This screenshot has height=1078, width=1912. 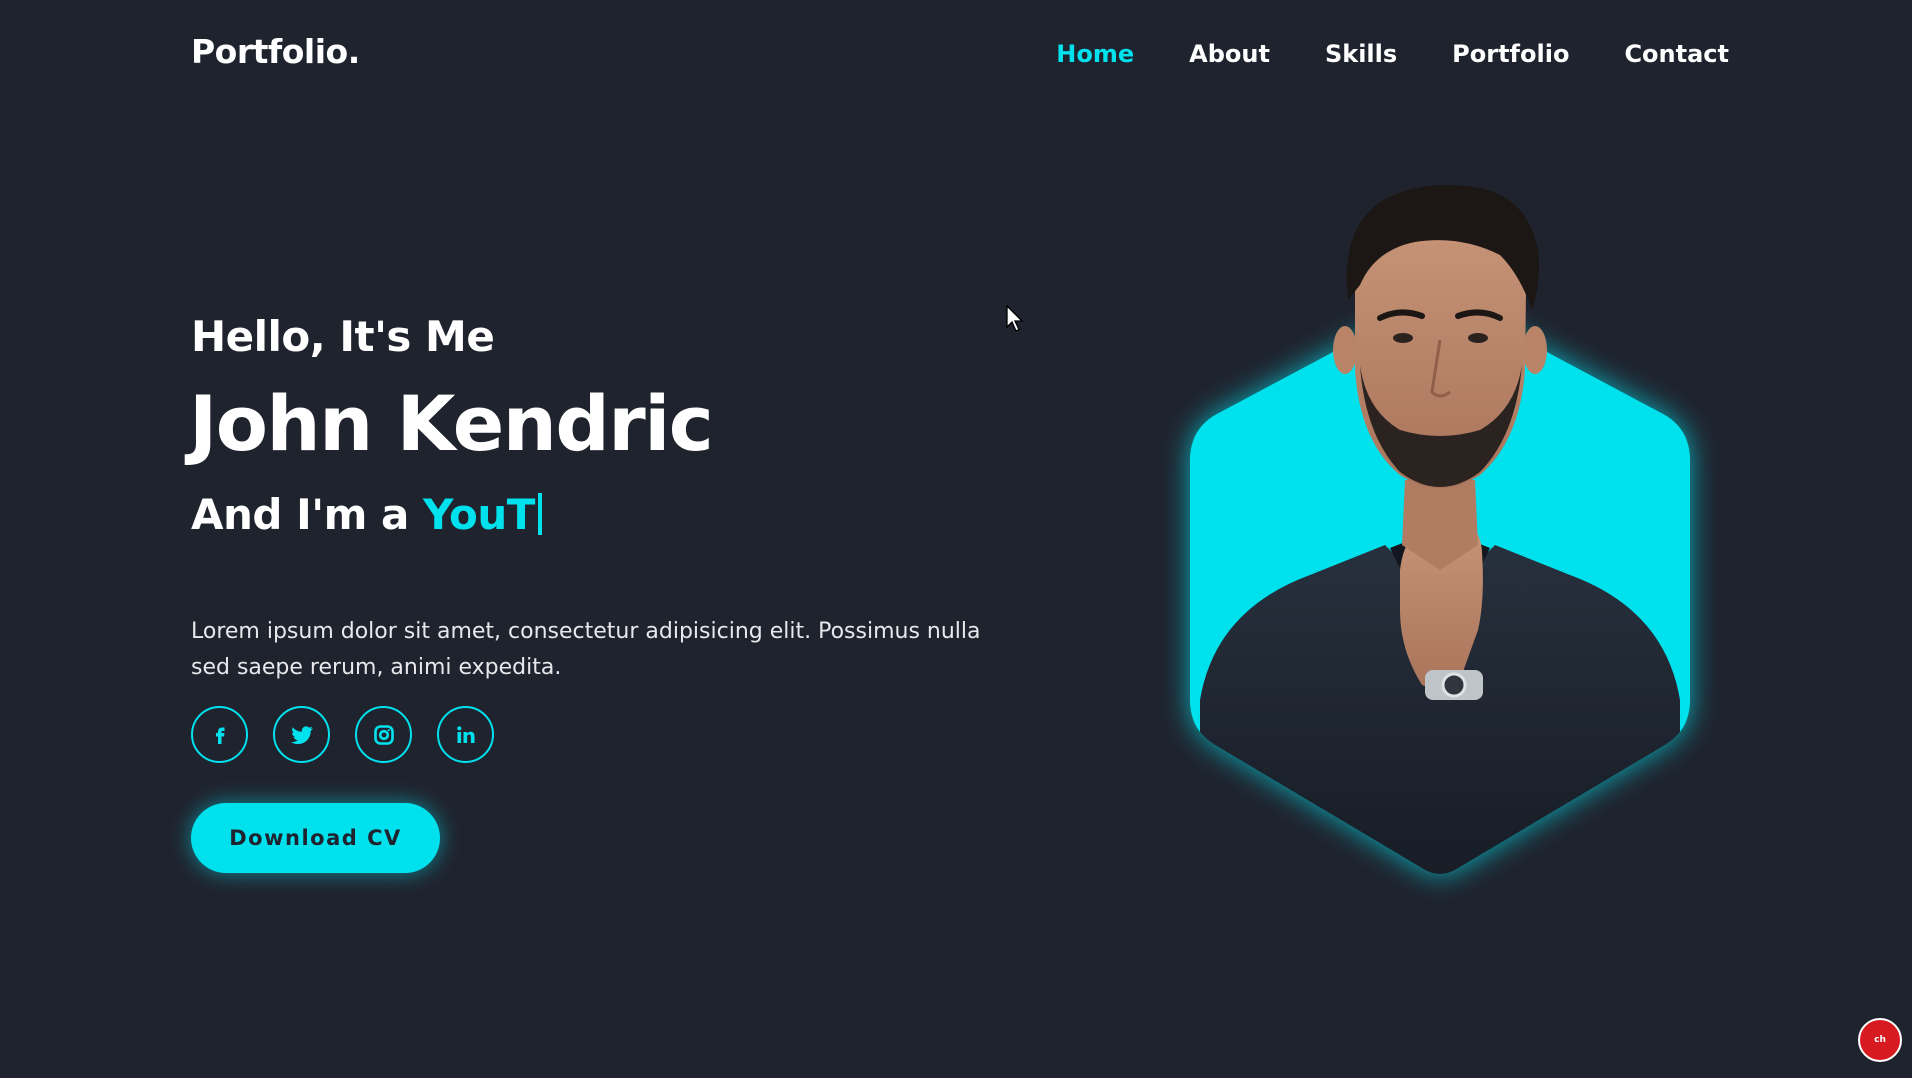 I want to click on hero-role-typed: YouT, so click(x=478, y=514).